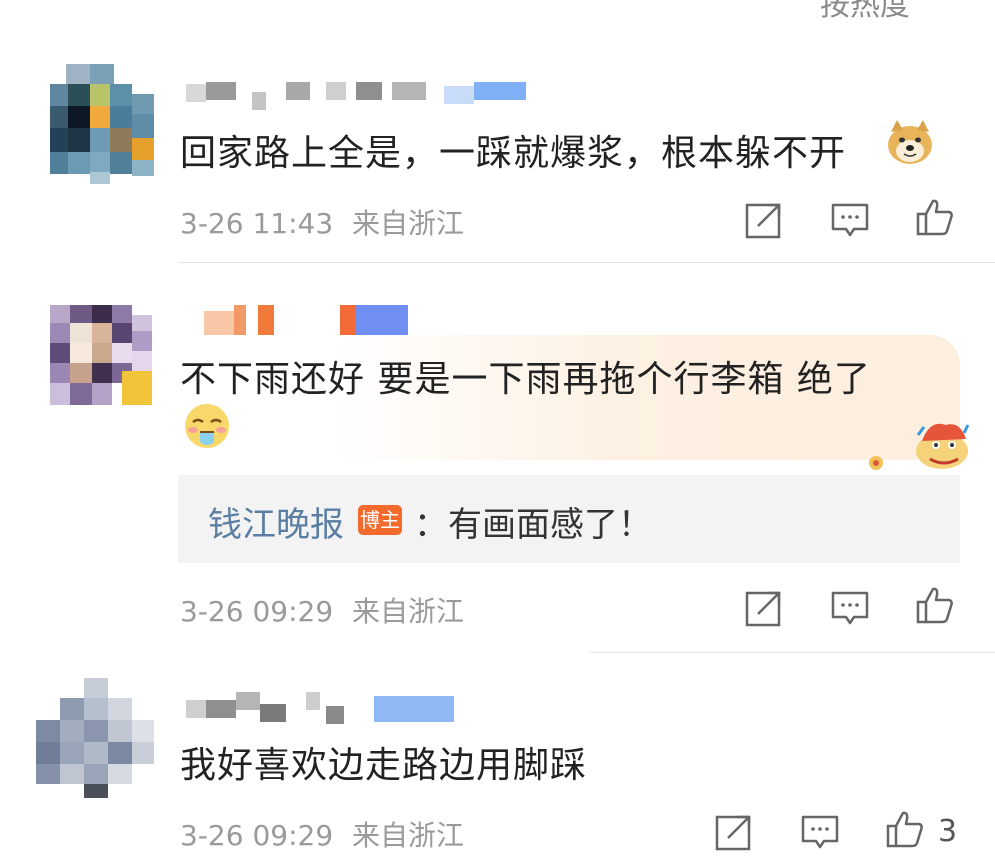 This screenshot has height=863, width=995. What do you see at coordinates (380, 520) in the screenshot?
I see `blogger-badge: 博主` at bounding box center [380, 520].